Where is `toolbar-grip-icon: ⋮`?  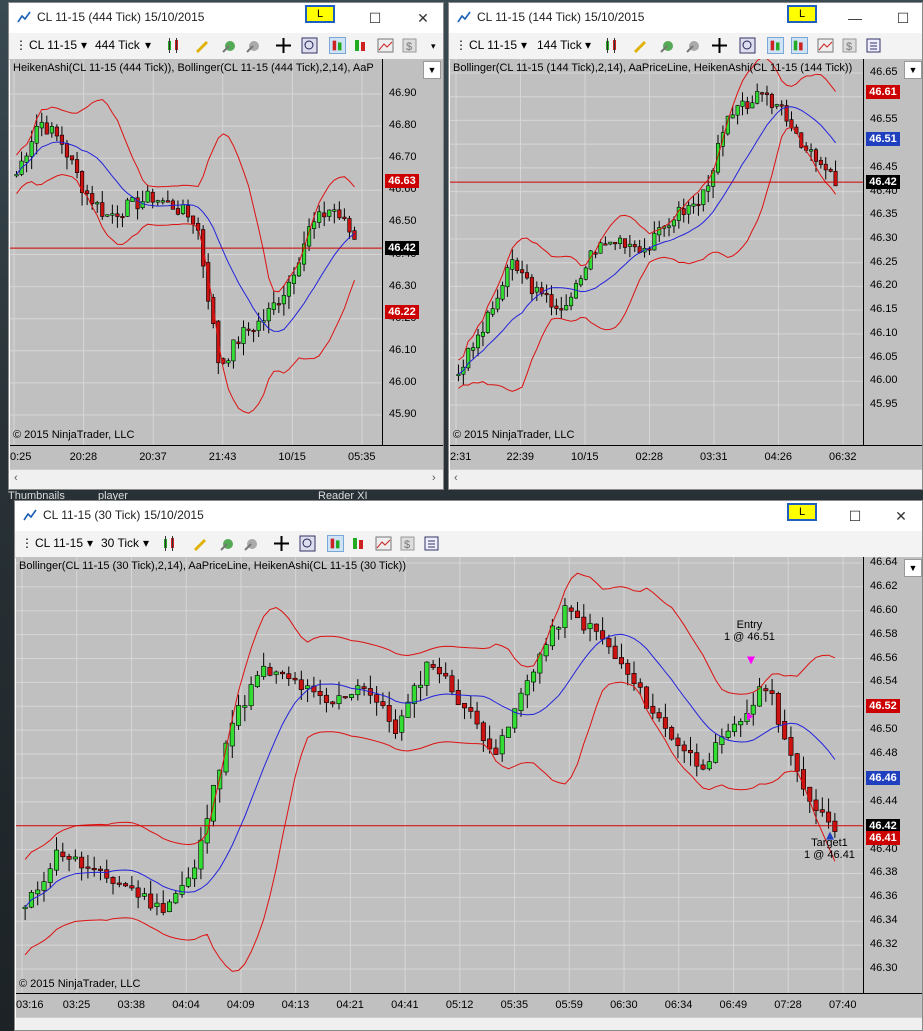
toolbar-grip-icon: ⋮ is located at coordinates (27, 543).